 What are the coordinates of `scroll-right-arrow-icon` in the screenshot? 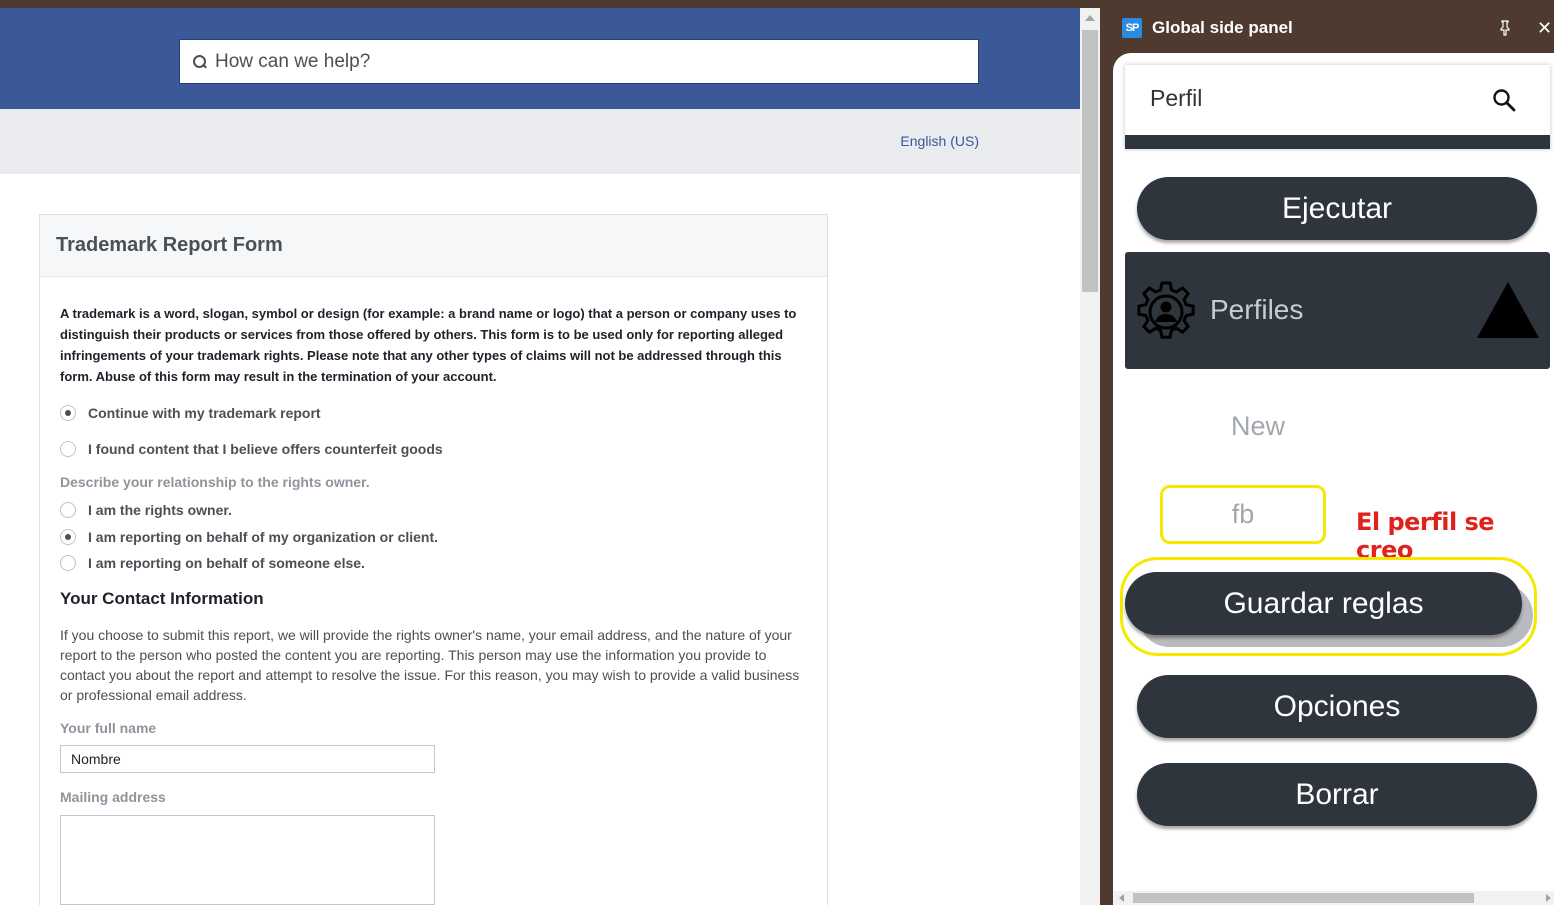 It's located at (1548, 898).